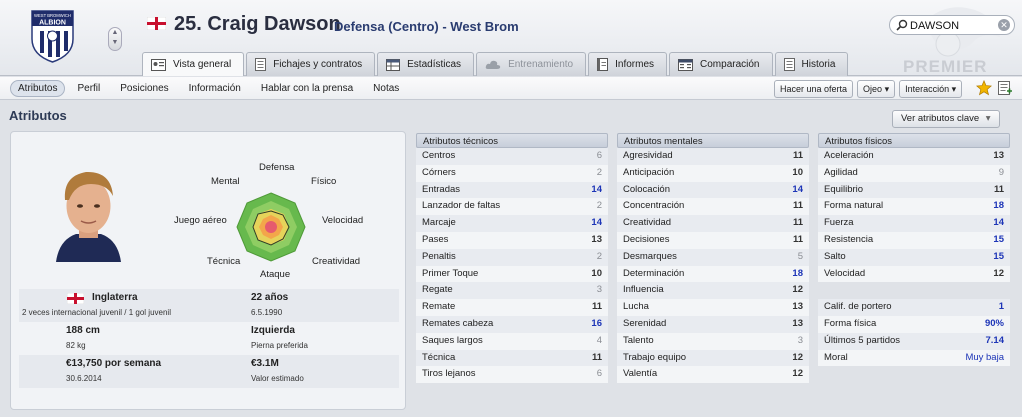  Describe the element at coordinates (655, 357) in the screenshot. I see `attribute-name: Trabajo equipo` at that location.